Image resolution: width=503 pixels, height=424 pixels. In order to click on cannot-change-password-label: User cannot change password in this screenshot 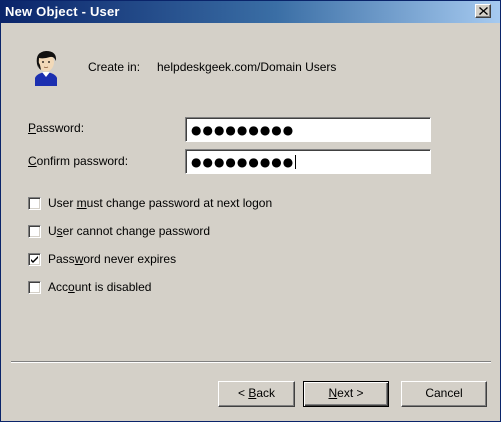, I will do `click(129, 231)`.